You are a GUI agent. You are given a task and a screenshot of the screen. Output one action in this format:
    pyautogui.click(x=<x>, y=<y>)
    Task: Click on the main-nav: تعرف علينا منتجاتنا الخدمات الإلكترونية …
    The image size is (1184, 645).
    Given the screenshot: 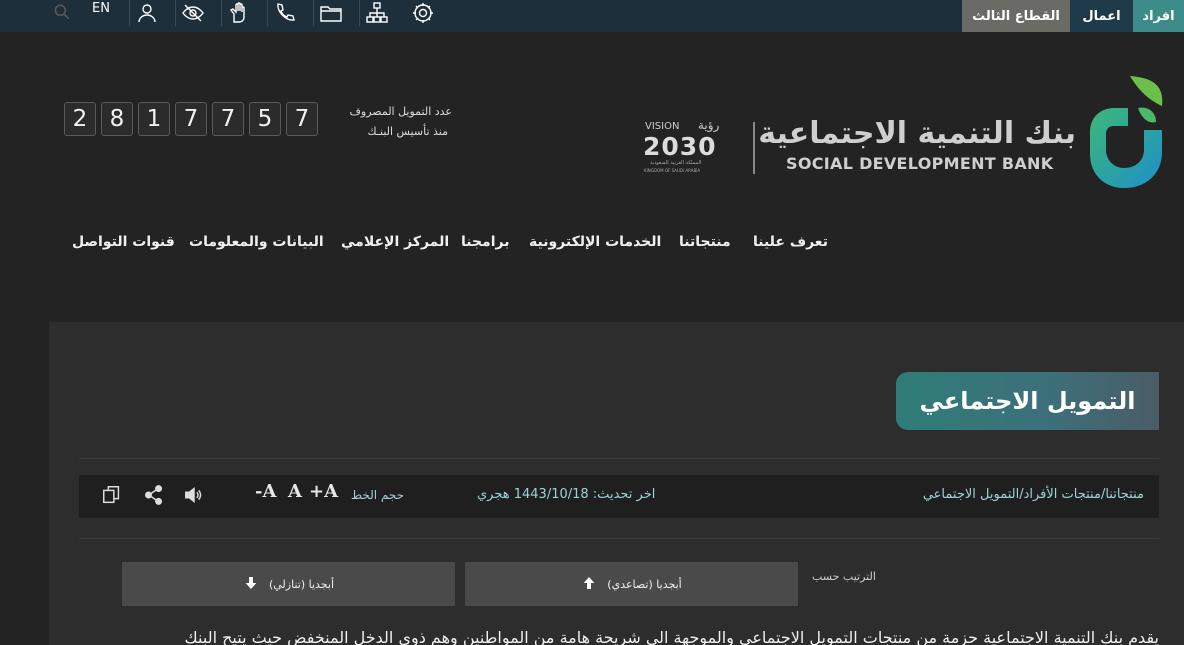 What is the action you would take?
    pyautogui.click(x=592, y=245)
    